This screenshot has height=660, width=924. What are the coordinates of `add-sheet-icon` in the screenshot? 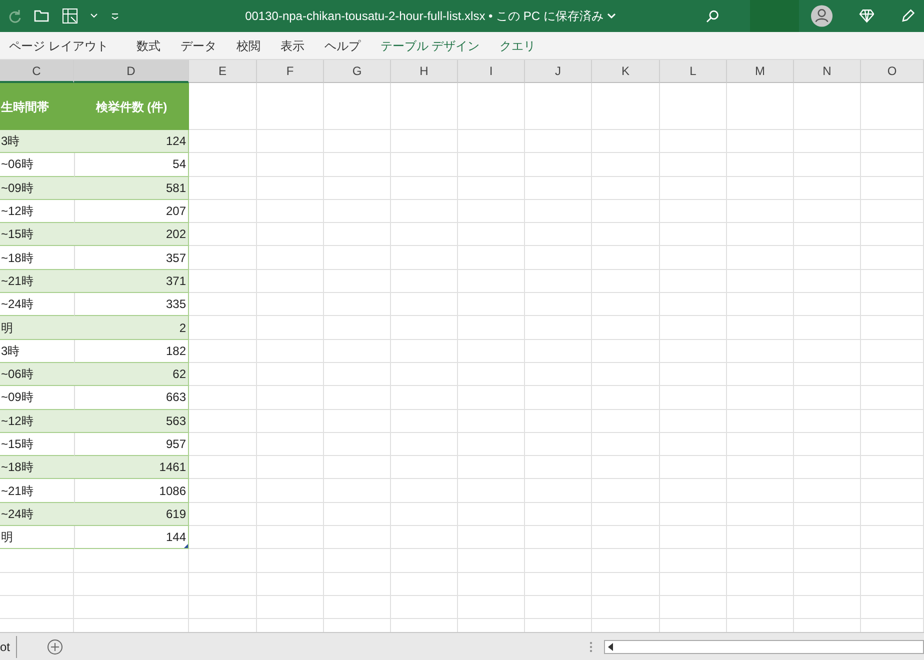 It's located at (55, 646).